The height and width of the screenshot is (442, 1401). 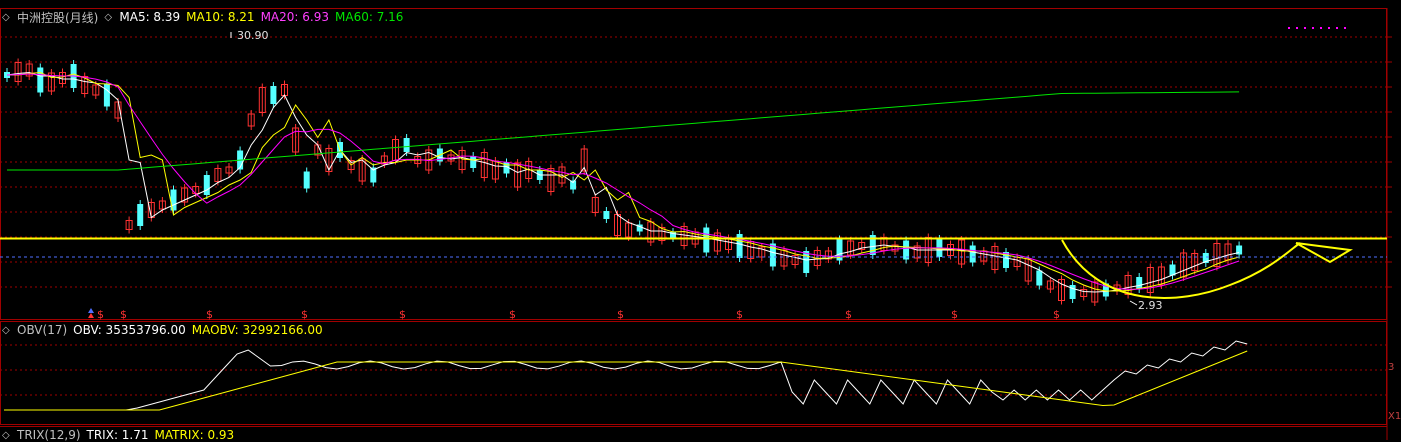 What do you see at coordinates (402, 314) in the screenshot?
I see `signal-marker-4: $` at bounding box center [402, 314].